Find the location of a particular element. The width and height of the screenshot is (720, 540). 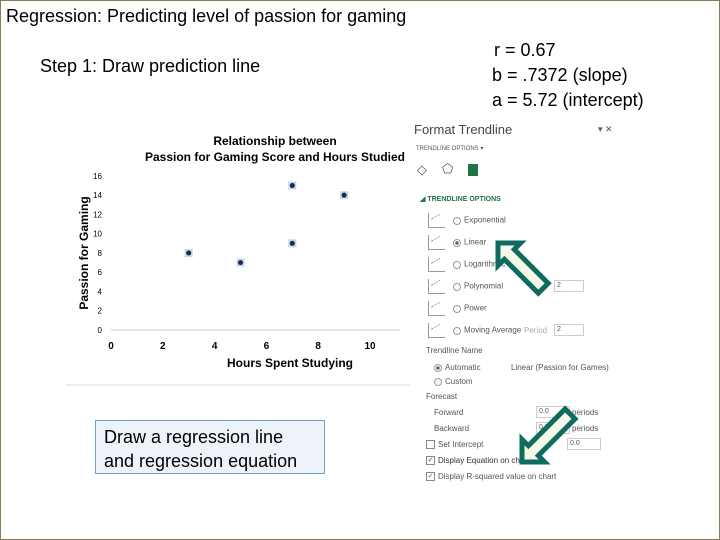

automatic-radio: Automatic is located at coordinates (457, 367).